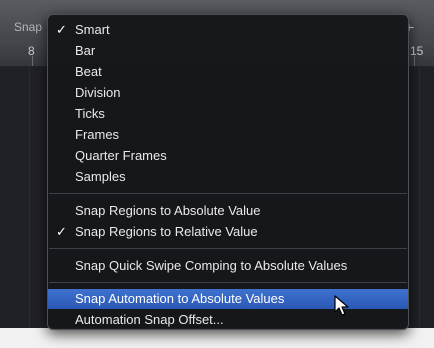 This screenshot has height=348, width=434. What do you see at coordinates (28, 27) in the screenshot?
I see `snap-label: Snap` at bounding box center [28, 27].